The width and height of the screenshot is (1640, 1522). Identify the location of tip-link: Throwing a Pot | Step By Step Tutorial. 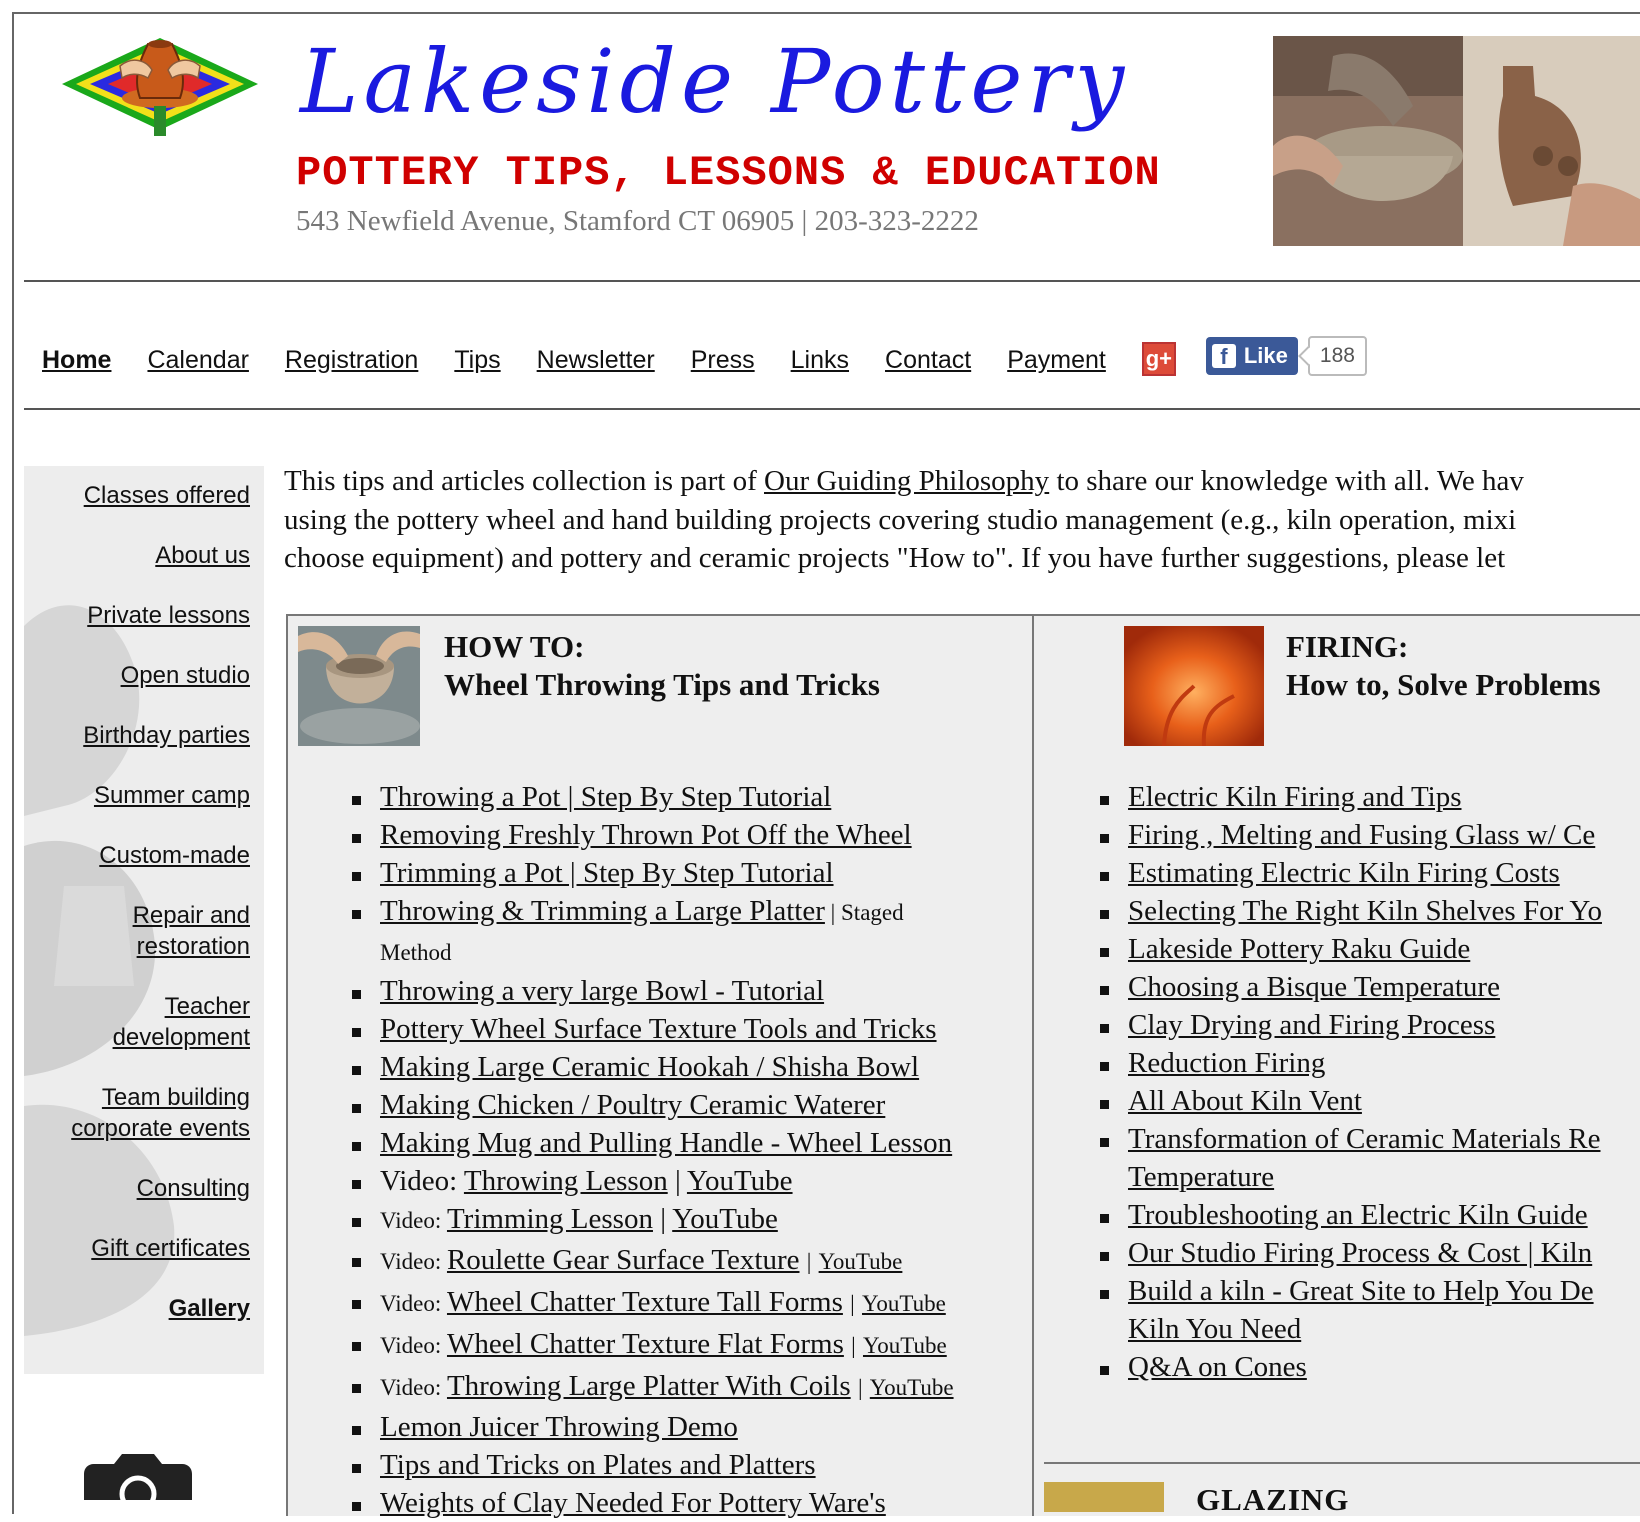
(605, 797).